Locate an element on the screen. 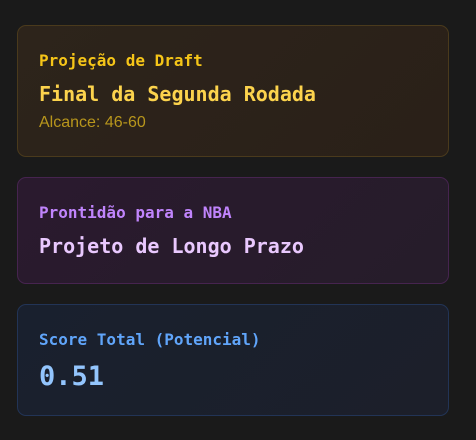 This screenshot has width=476, height=440. total-score-label: Score Total (Potencial) is located at coordinates (150, 339).